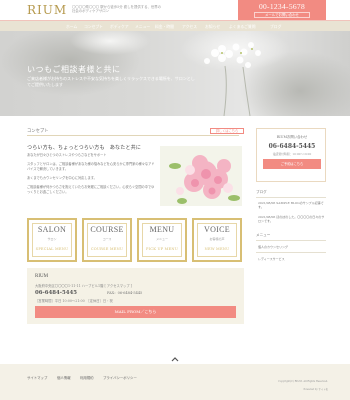  I want to click on menu-card-title: MENU, so click(162, 229).